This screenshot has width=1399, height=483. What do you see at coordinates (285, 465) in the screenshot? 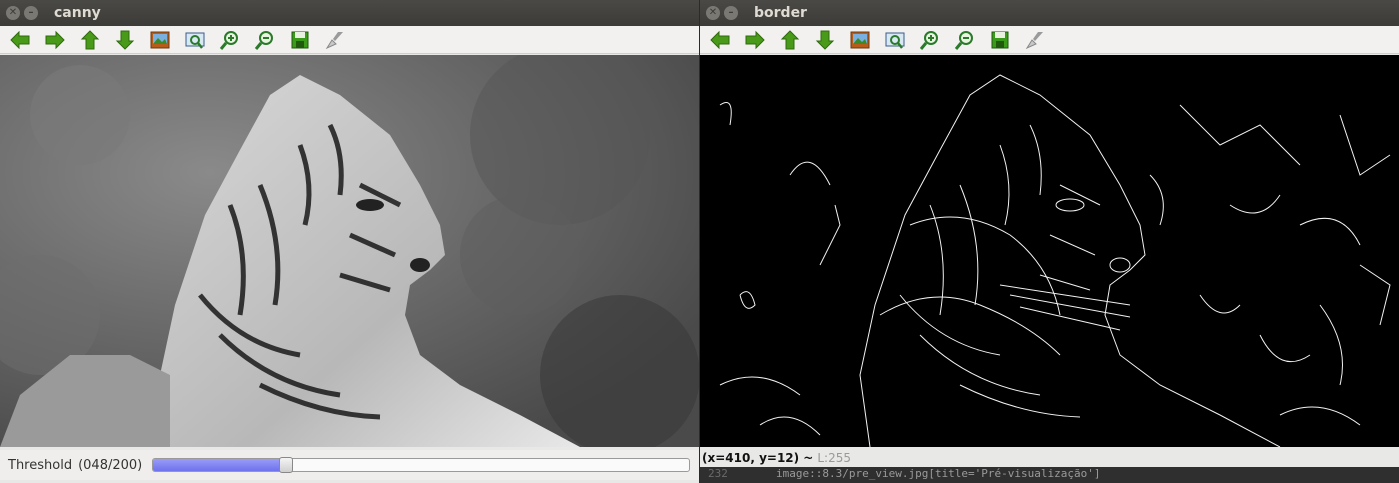
I see `slider-handle` at bounding box center [285, 465].